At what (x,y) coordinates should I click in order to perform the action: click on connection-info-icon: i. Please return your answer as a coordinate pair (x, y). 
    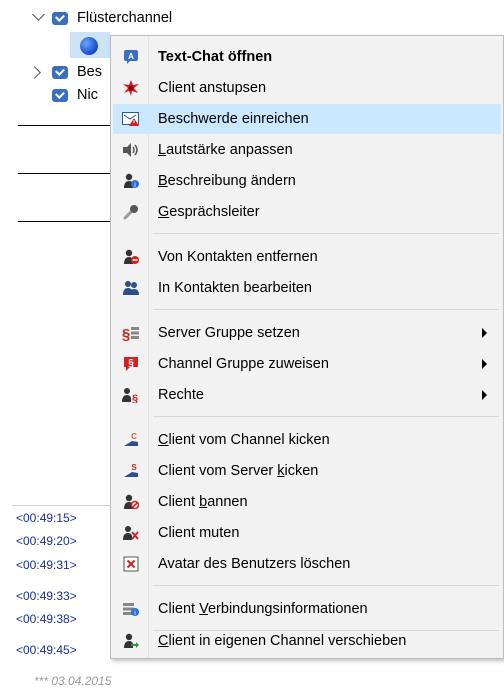
    Looking at the image, I should click on (131, 609).